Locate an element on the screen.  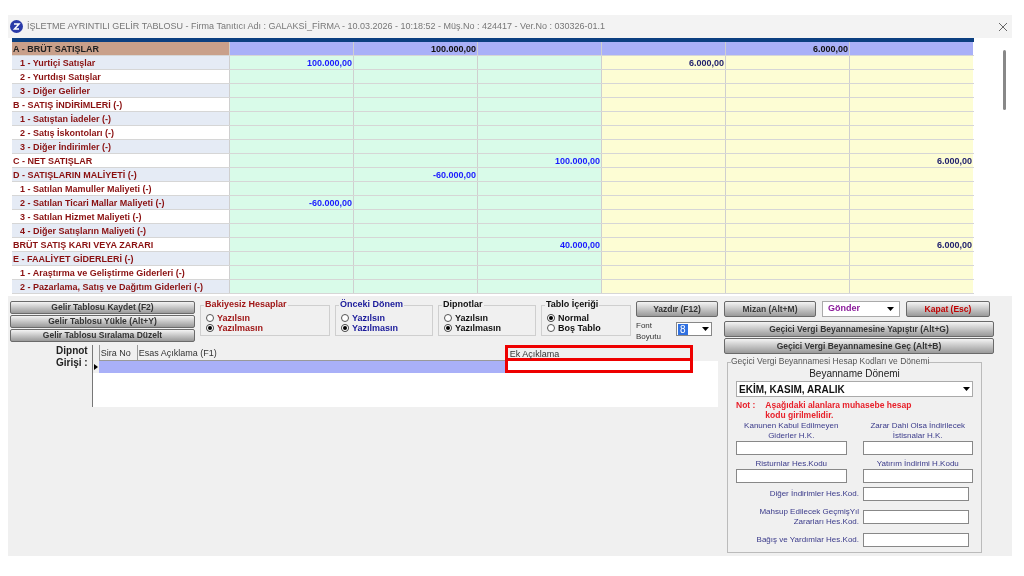
font-size-select: 8 is located at coordinates (694, 329).